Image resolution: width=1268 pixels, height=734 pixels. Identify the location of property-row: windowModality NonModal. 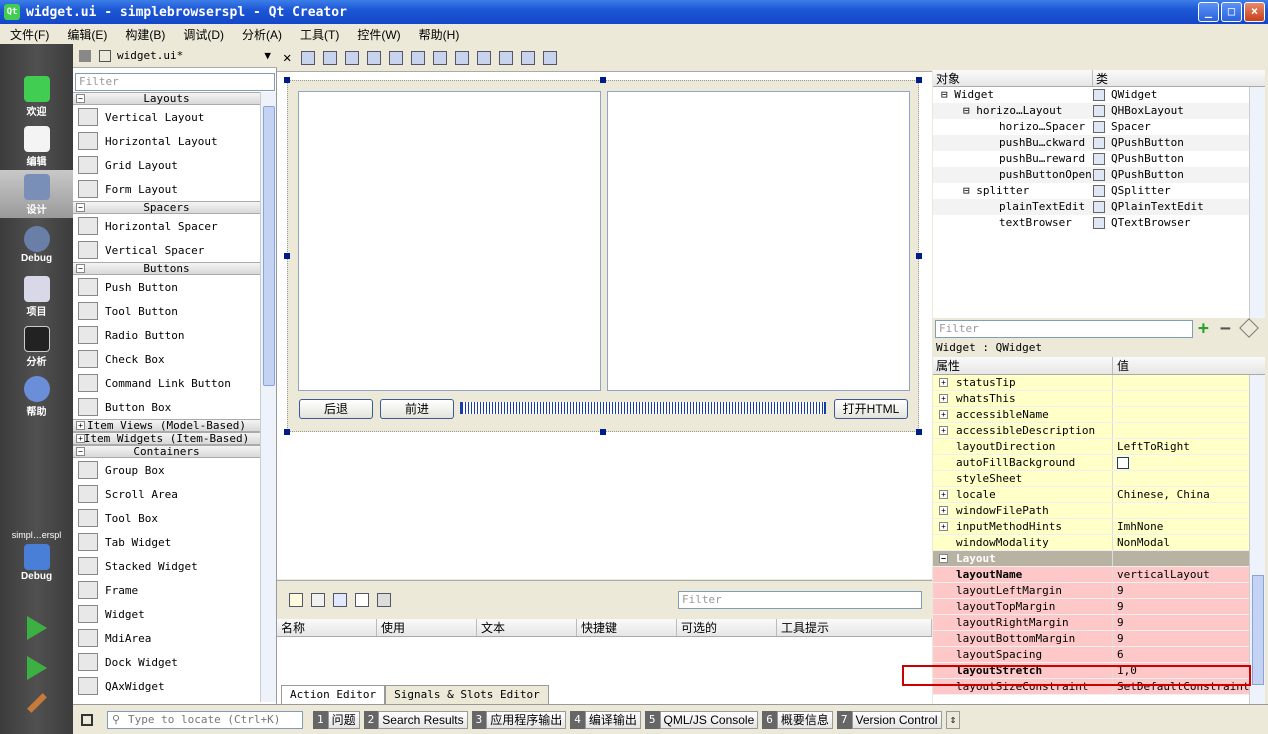
(1099, 543).